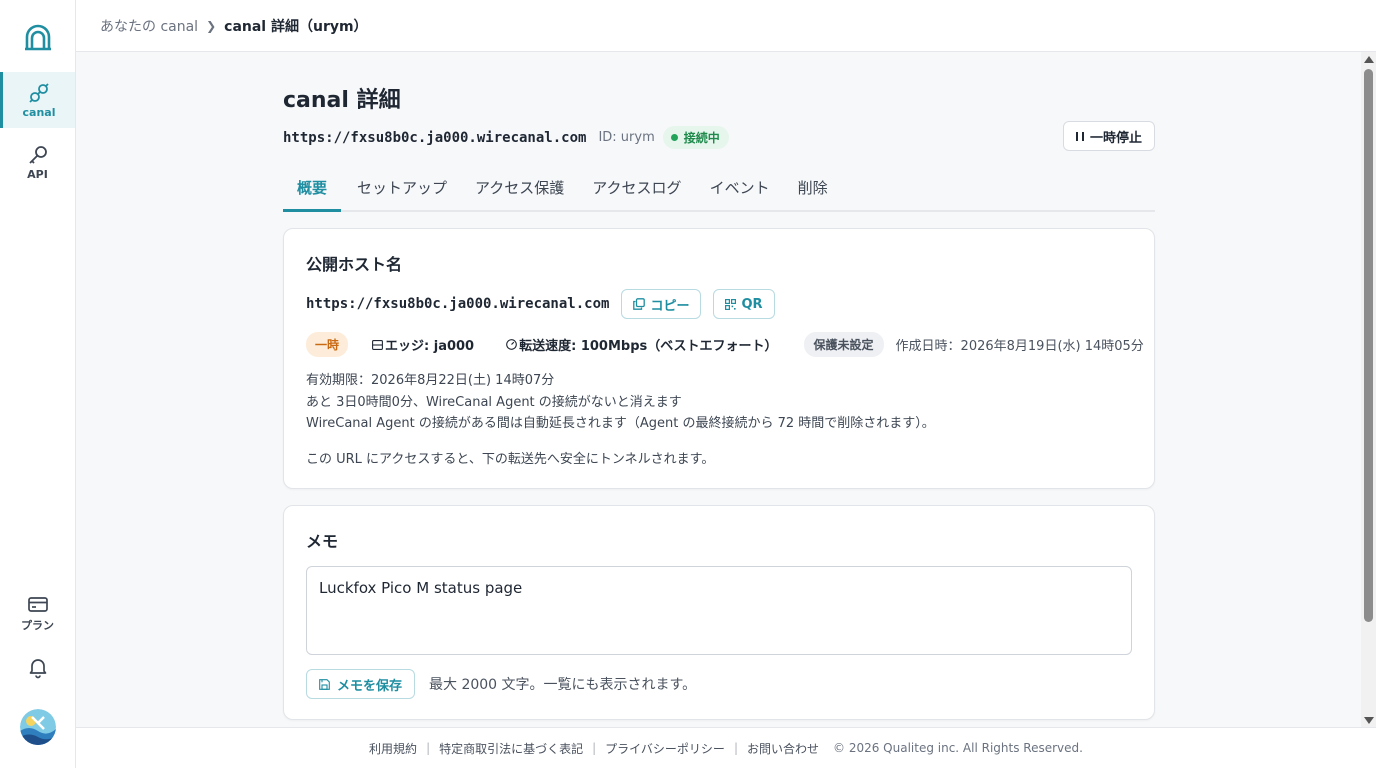 The height and width of the screenshot is (768, 1376). Describe the element at coordinates (38, 155) in the screenshot. I see `key-icon` at that location.